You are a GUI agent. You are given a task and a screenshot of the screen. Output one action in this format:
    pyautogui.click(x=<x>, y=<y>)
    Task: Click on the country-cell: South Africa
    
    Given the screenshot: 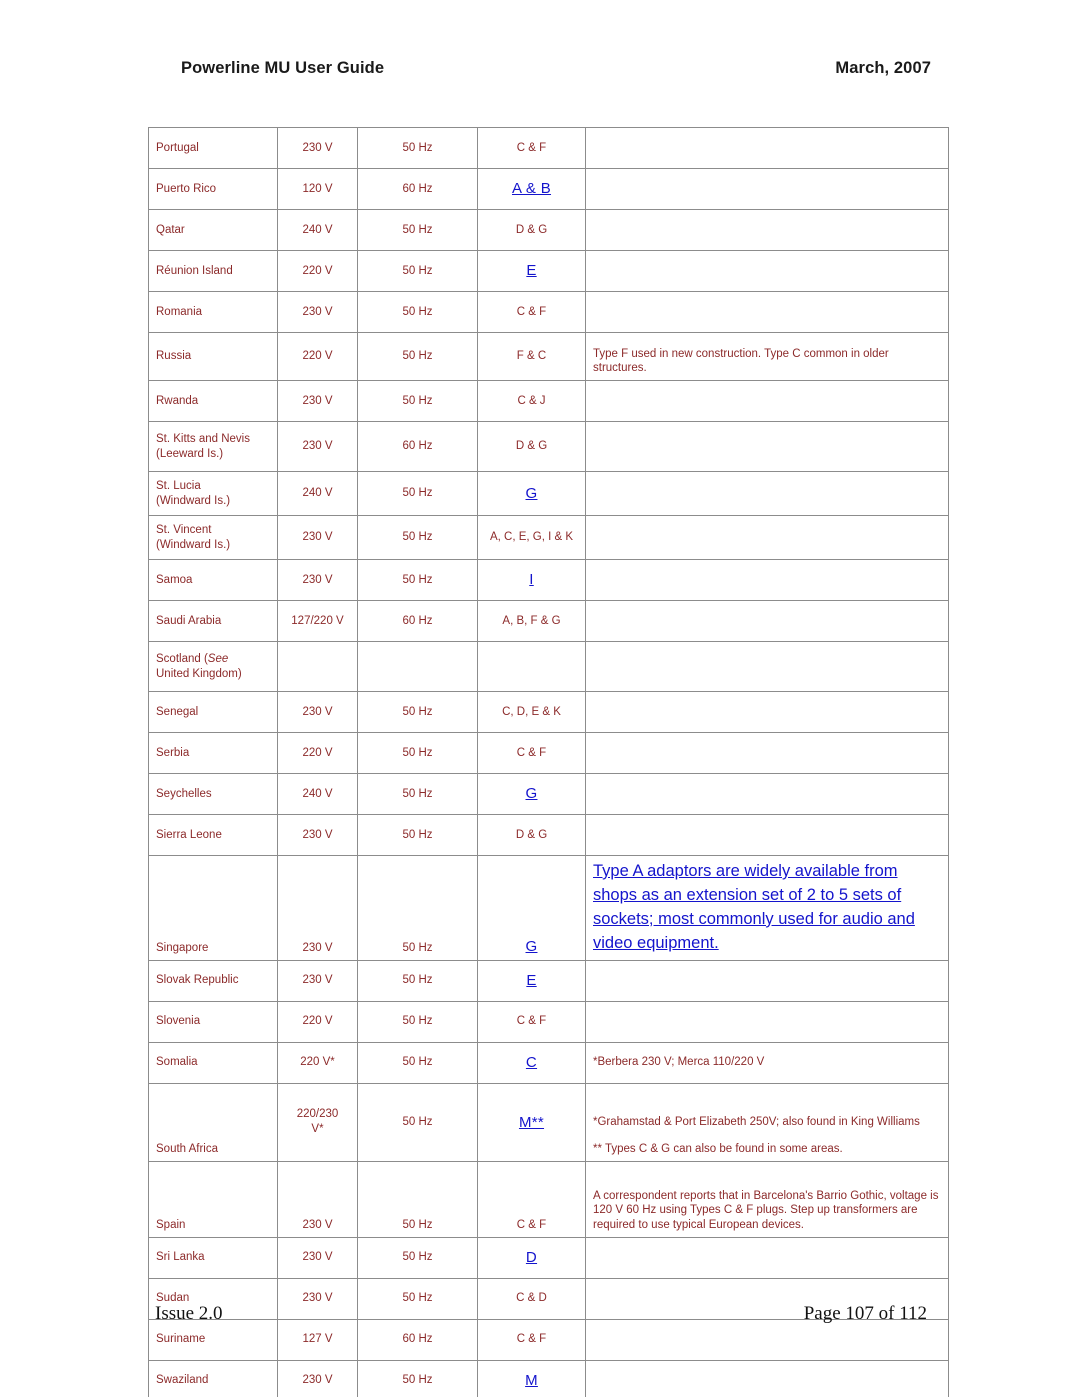 What is the action you would take?
    pyautogui.click(x=213, y=1122)
    